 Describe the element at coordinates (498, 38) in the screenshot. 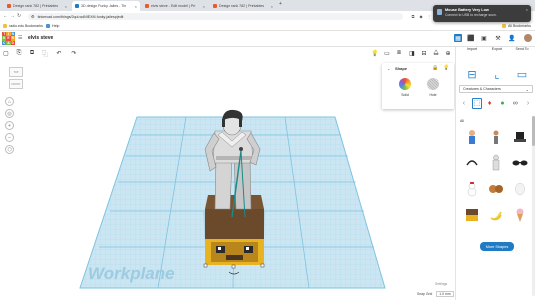

I see `sim-lab-icon: ⚒` at that location.